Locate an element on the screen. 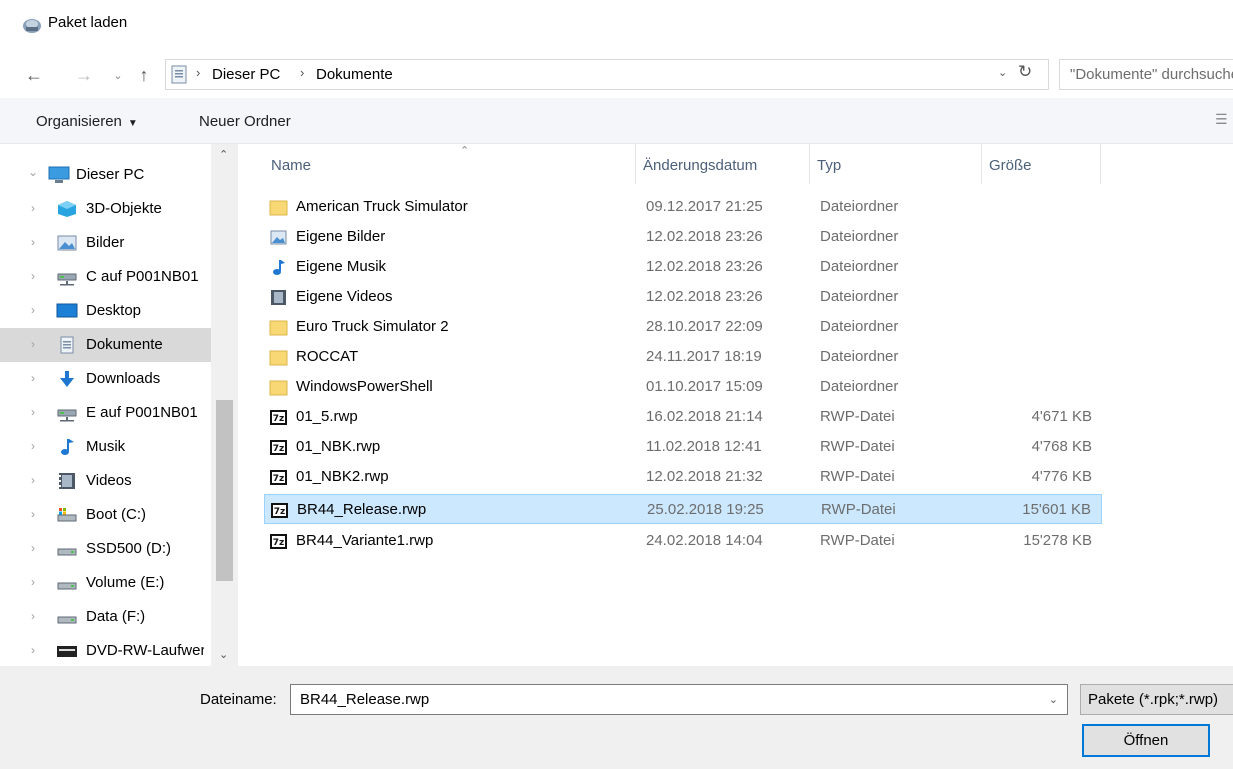 This screenshot has width=1233, height=769. file-size: 4'768 KB is located at coordinates (1061, 446).